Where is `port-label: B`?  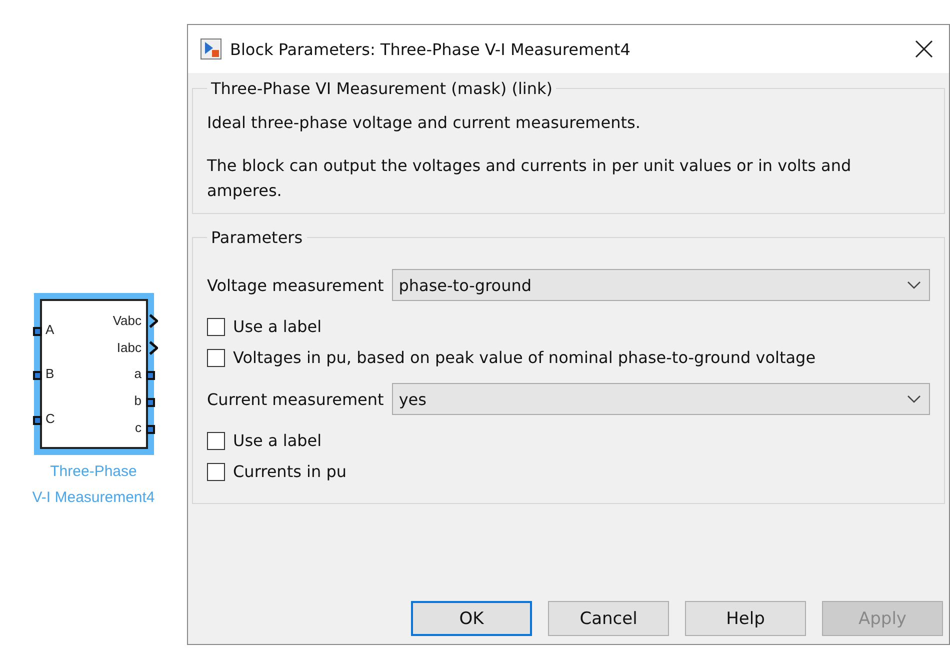 port-label: B is located at coordinates (50, 374).